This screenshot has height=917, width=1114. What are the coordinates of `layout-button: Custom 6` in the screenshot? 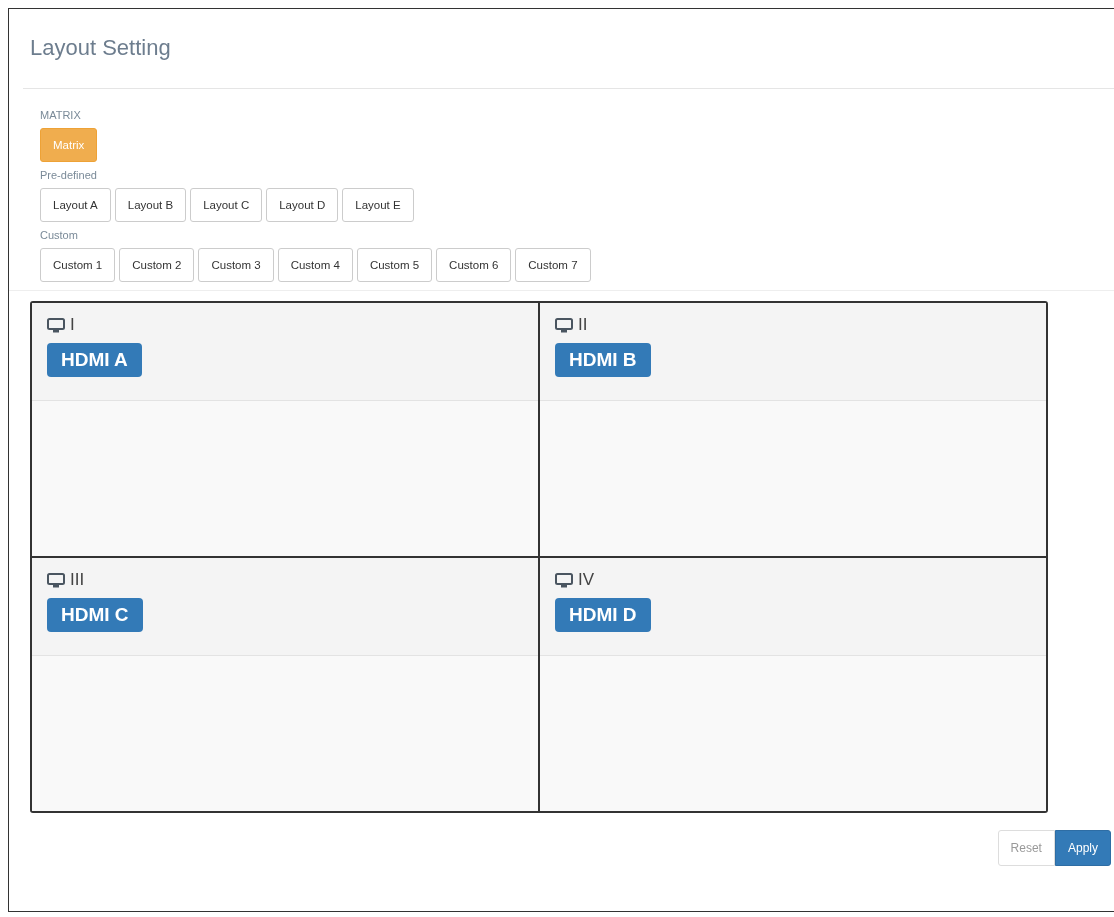 It's located at (474, 265).